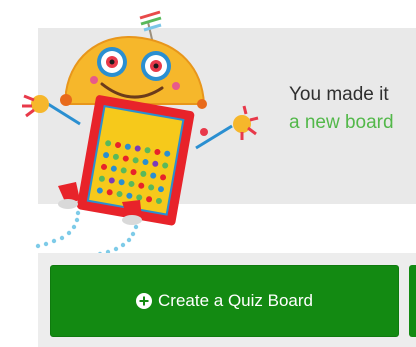  What do you see at coordinates (412, 301) in the screenshot?
I see `secondary-action-button-edge` at bounding box center [412, 301].